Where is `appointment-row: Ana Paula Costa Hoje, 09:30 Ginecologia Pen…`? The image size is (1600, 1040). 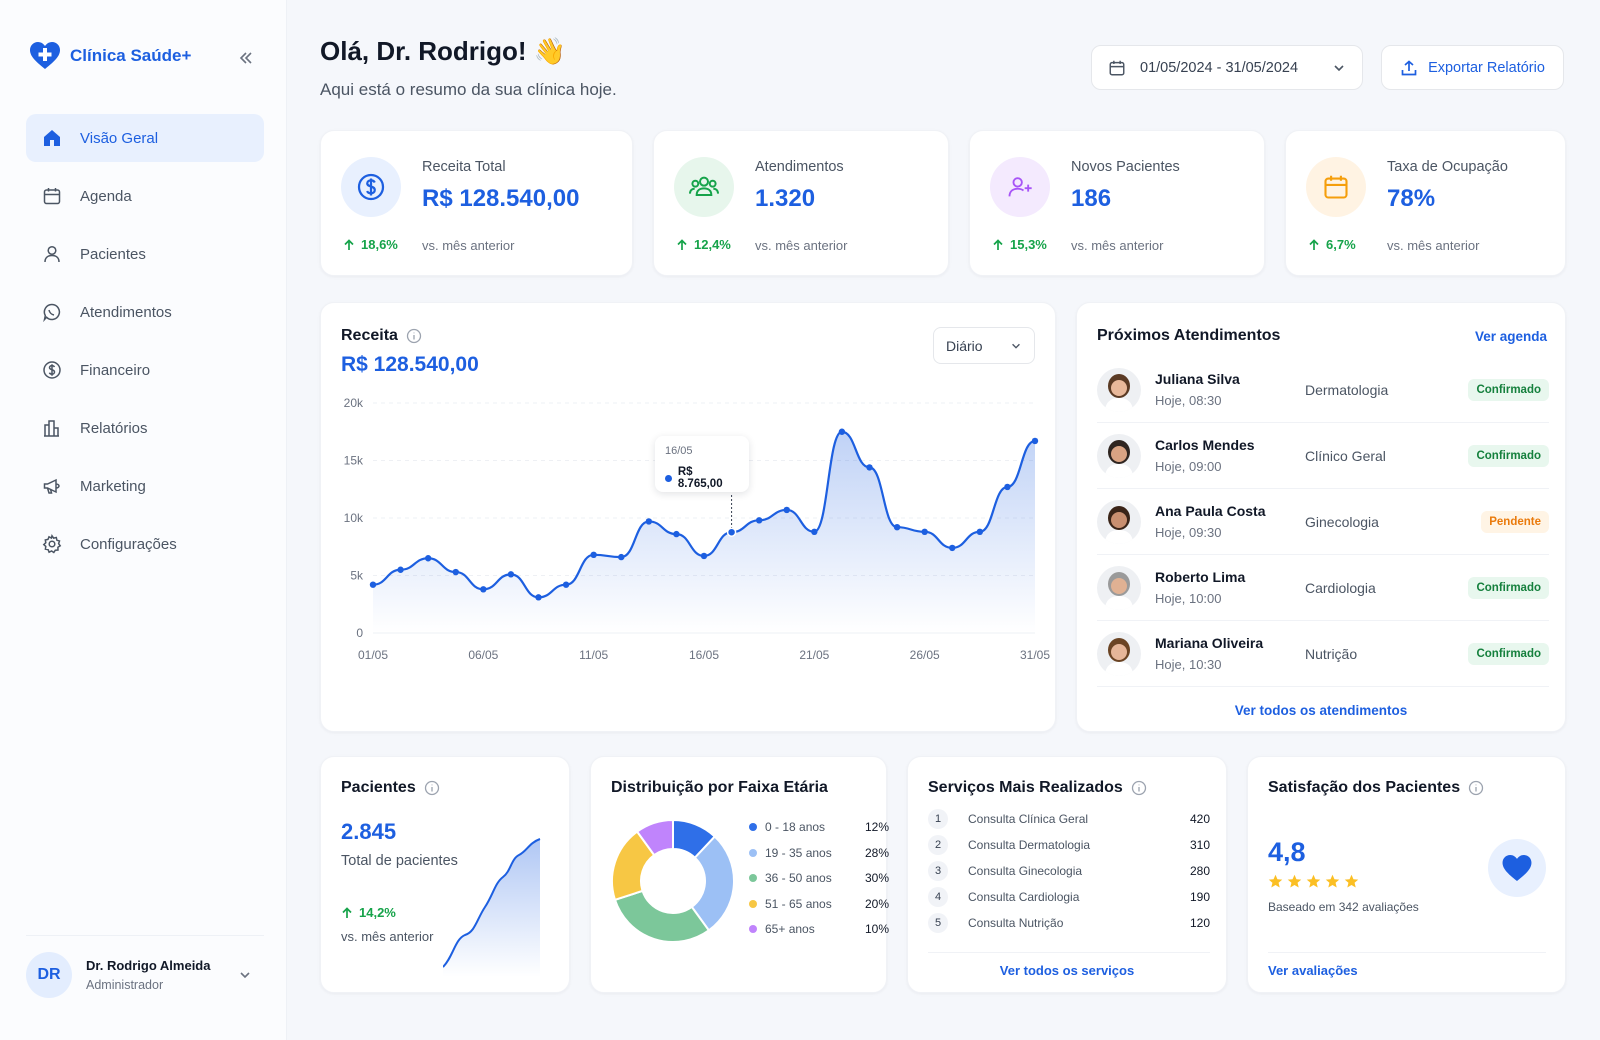
appointment-row: Ana Paula Costa Hoje, 09:30 Ginecologia Pen… is located at coordinates (1323, 522).